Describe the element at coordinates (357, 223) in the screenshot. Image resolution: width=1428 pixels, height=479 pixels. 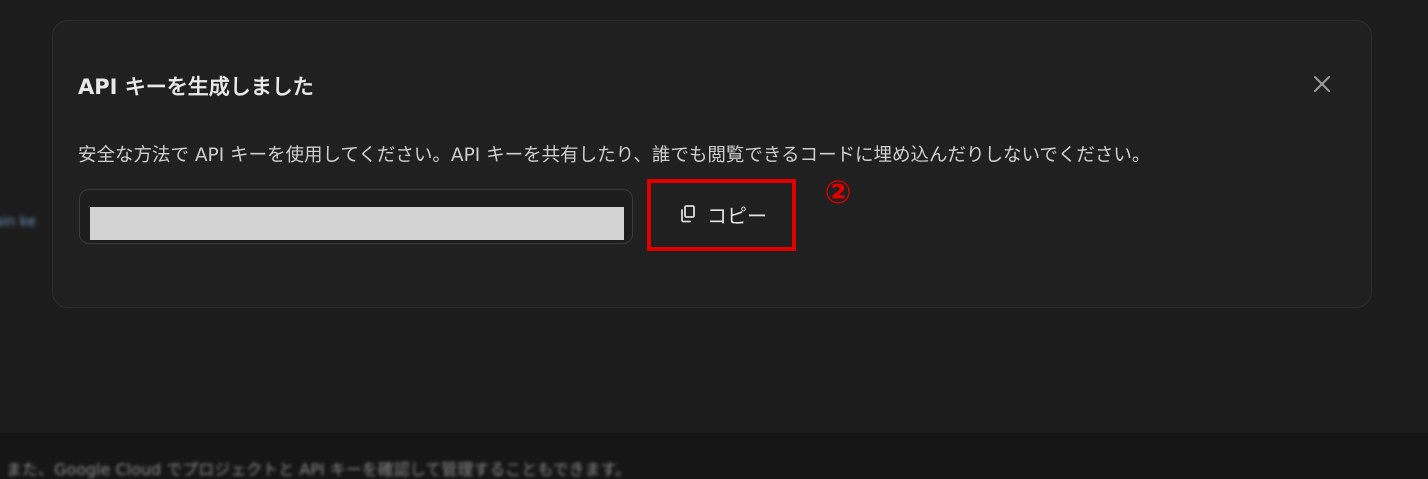
I see `api-key-redacted-value` at that location.